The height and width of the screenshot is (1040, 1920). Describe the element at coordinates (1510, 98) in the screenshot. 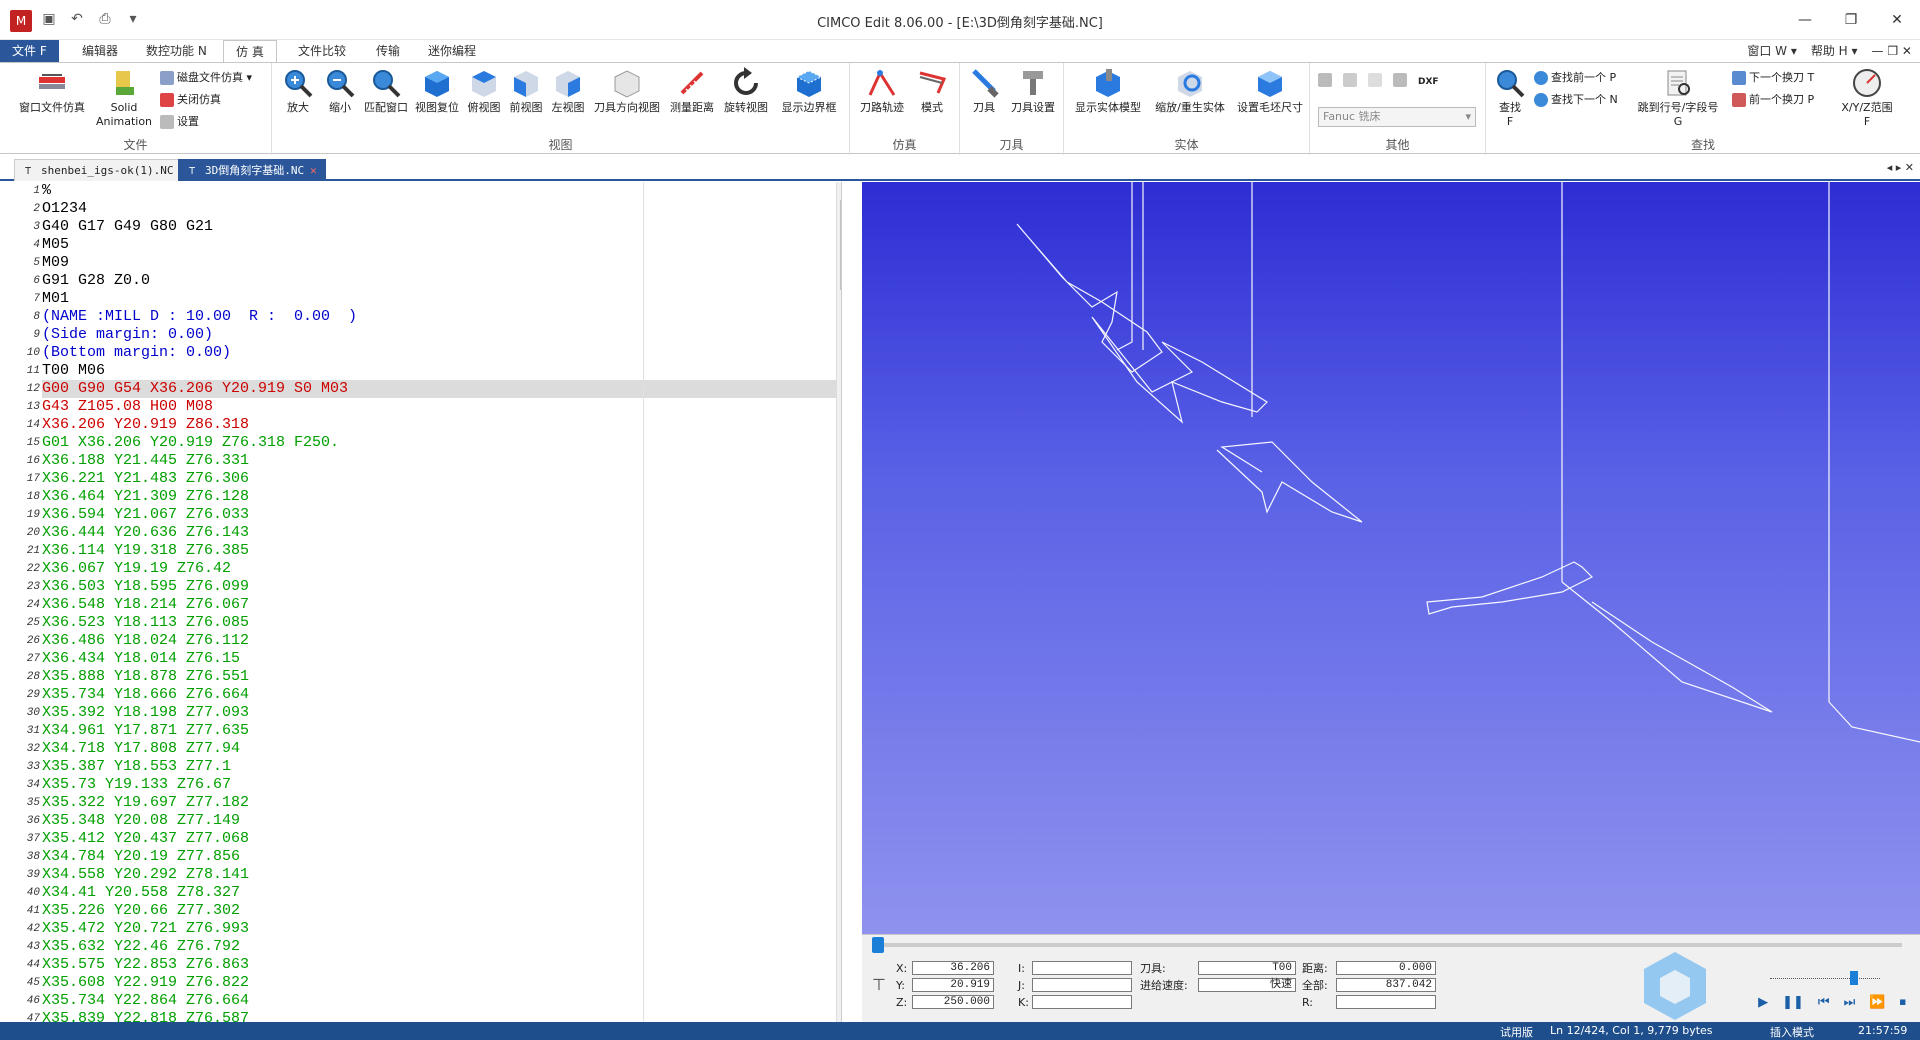

I see `find-button: 查找 F` at that location.